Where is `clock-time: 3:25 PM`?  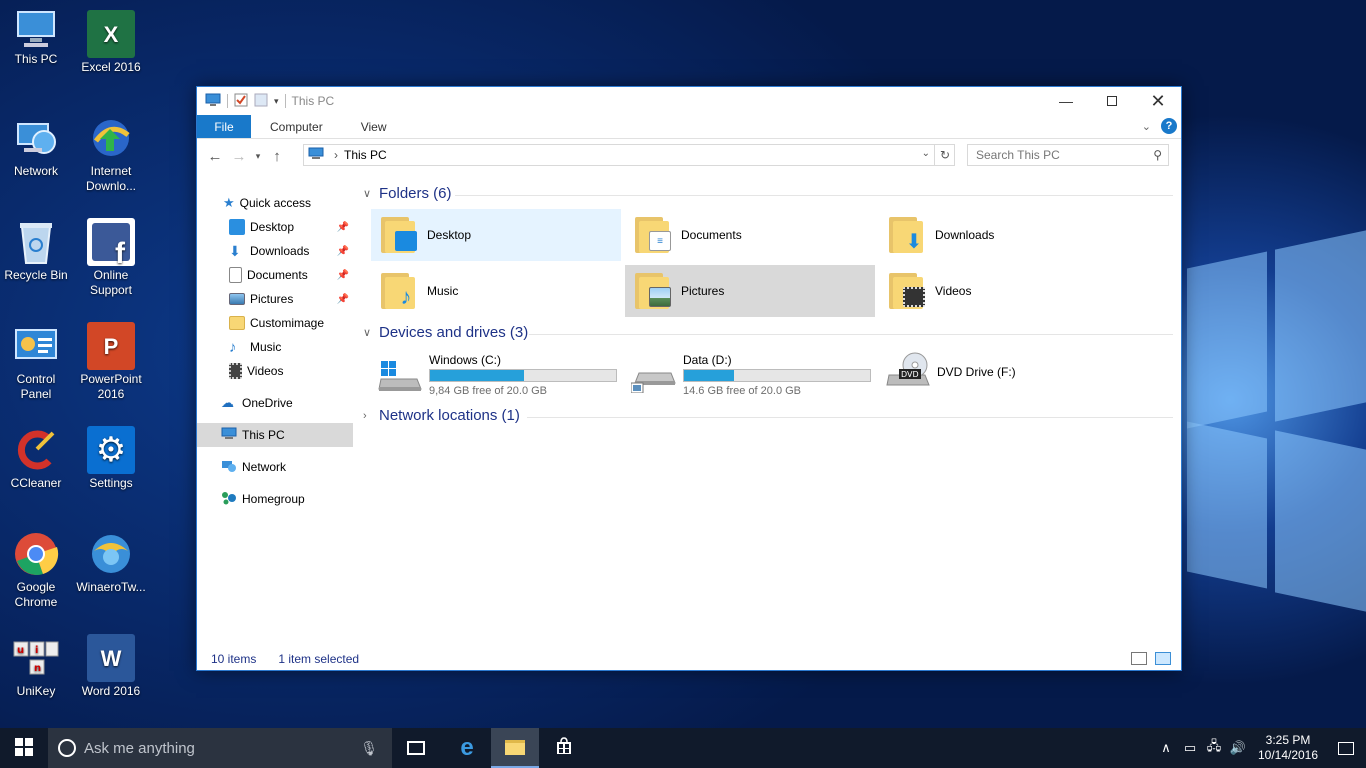
clock-time: 3:25 PM is located at coordinates (1288, 740).